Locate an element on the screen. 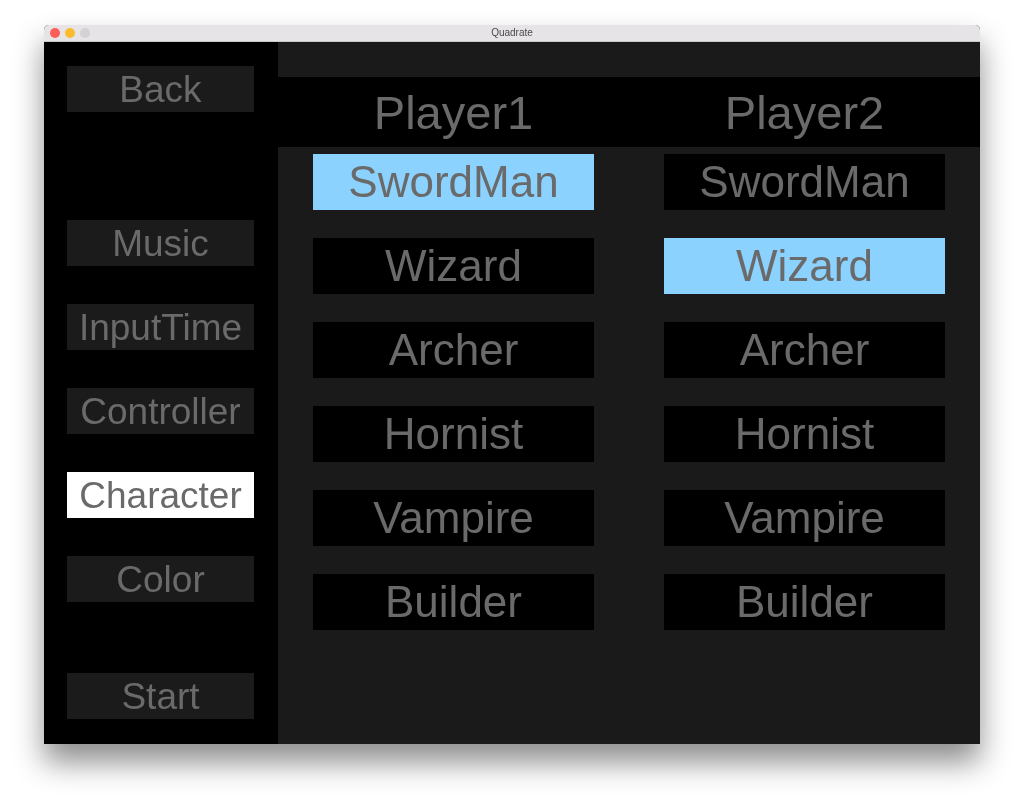  menu-button: Start is located at coordinates (160, 696).